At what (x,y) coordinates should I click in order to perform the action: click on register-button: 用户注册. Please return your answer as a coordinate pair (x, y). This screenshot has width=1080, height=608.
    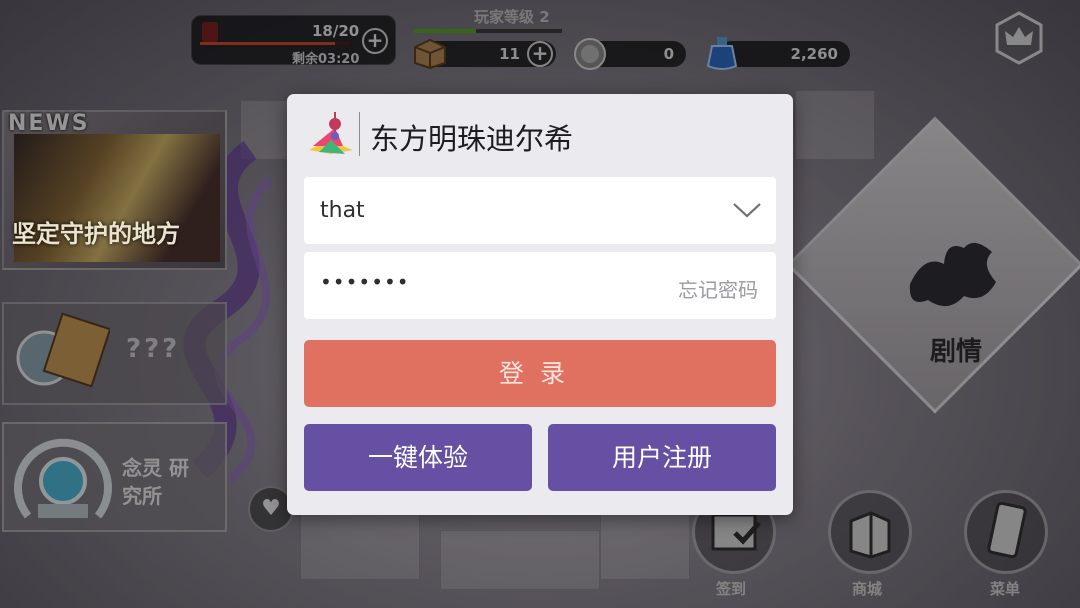
    Looking at the image, I should click on (662, 457).